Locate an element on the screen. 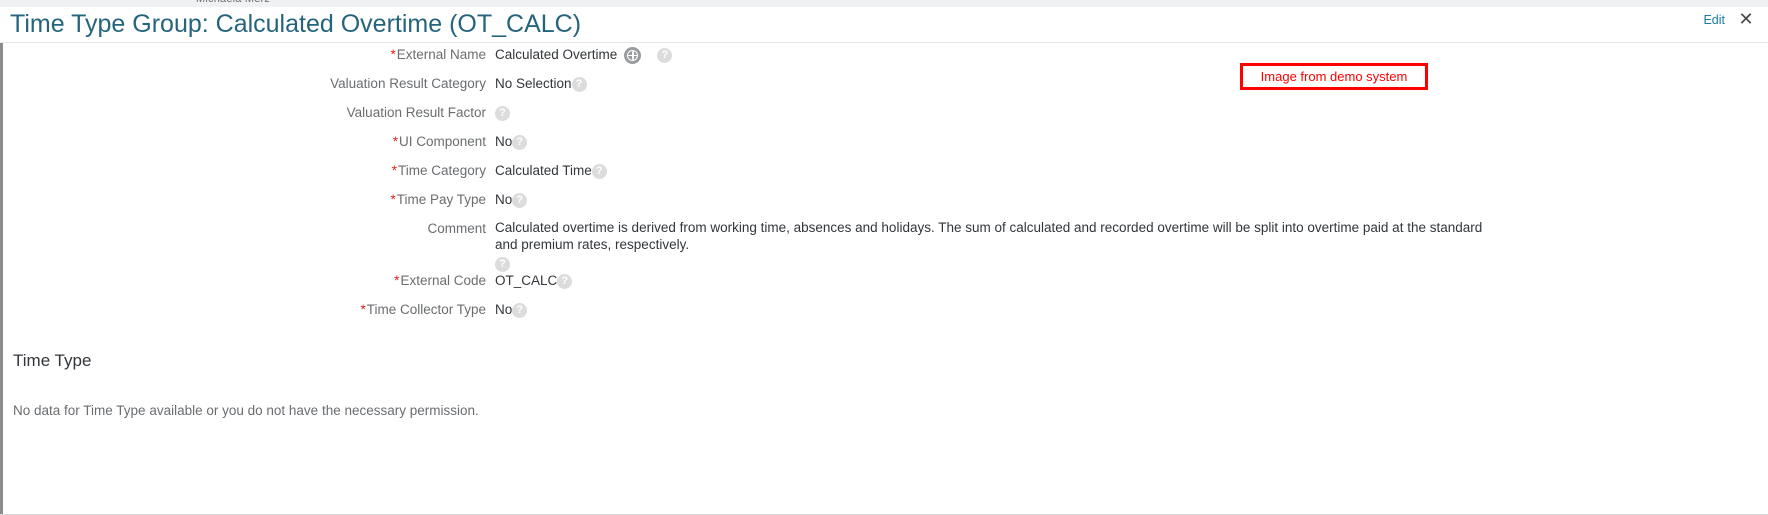 The height and width of the screenshot is (515, 1768). field-value-wrap: No Selection ? is located at coordinates (1131, 84).